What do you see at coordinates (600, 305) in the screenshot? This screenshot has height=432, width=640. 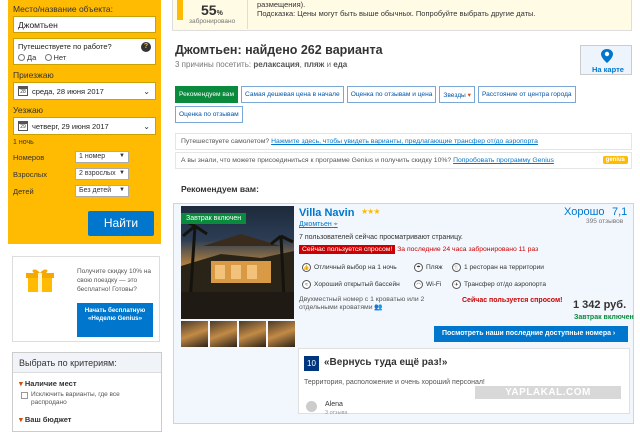 I see `price: 1 342 руб.` at bounding box center [600, 305].